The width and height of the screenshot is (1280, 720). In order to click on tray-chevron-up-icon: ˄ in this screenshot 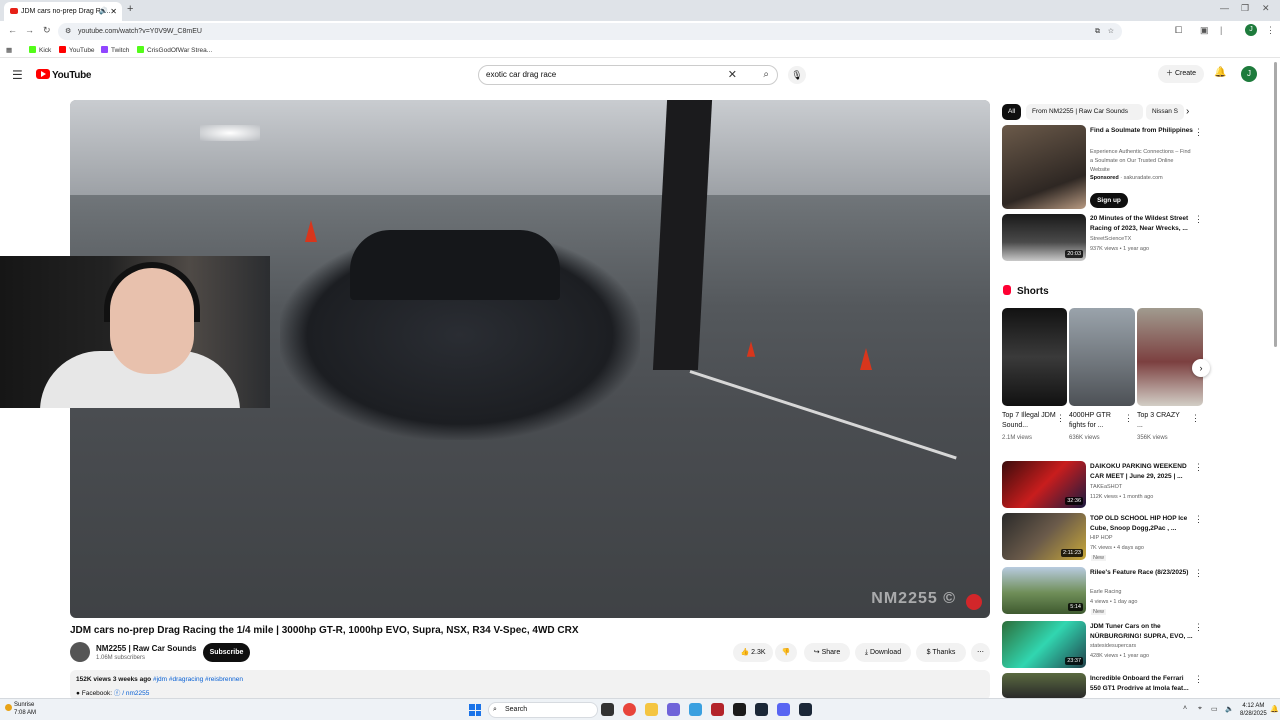, I will do `click(1185, 708)`.